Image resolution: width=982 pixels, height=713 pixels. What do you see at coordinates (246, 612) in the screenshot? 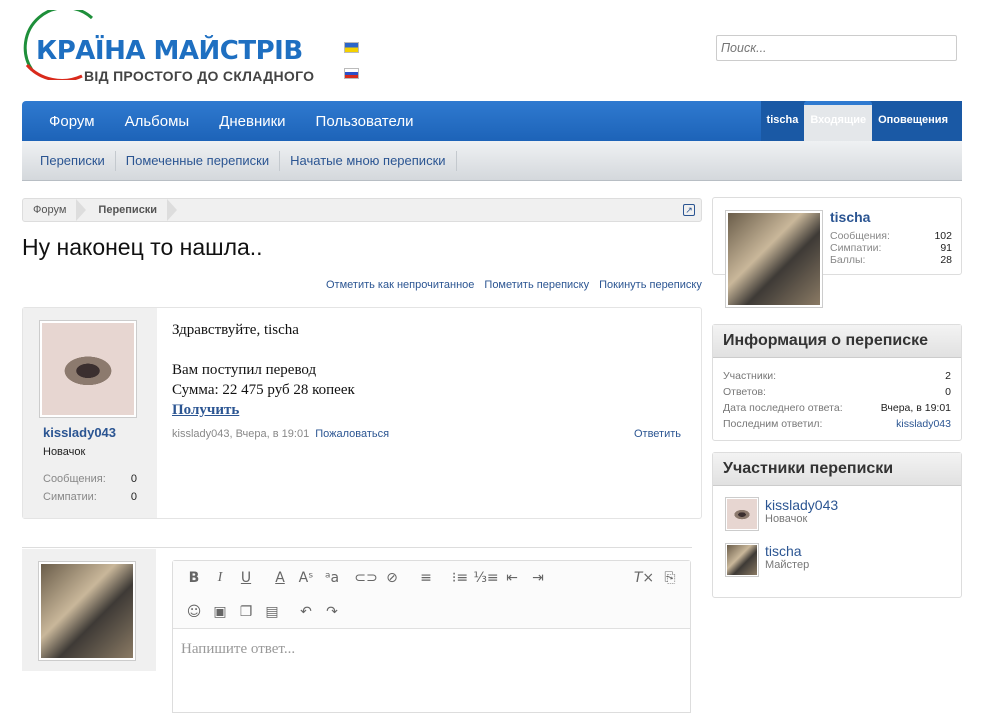
I see `media-icon: ❐` at bounding box center [246, 612].